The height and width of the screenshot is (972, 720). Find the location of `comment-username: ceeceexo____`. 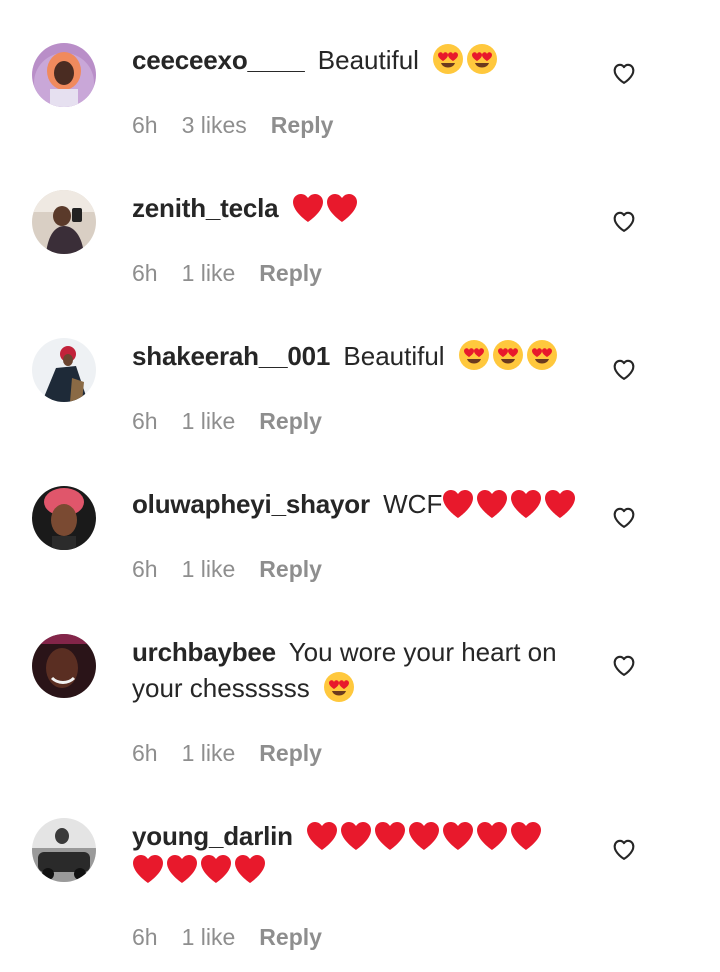

comment-username: ceeceexo____ is located at coordinates (218, 60).